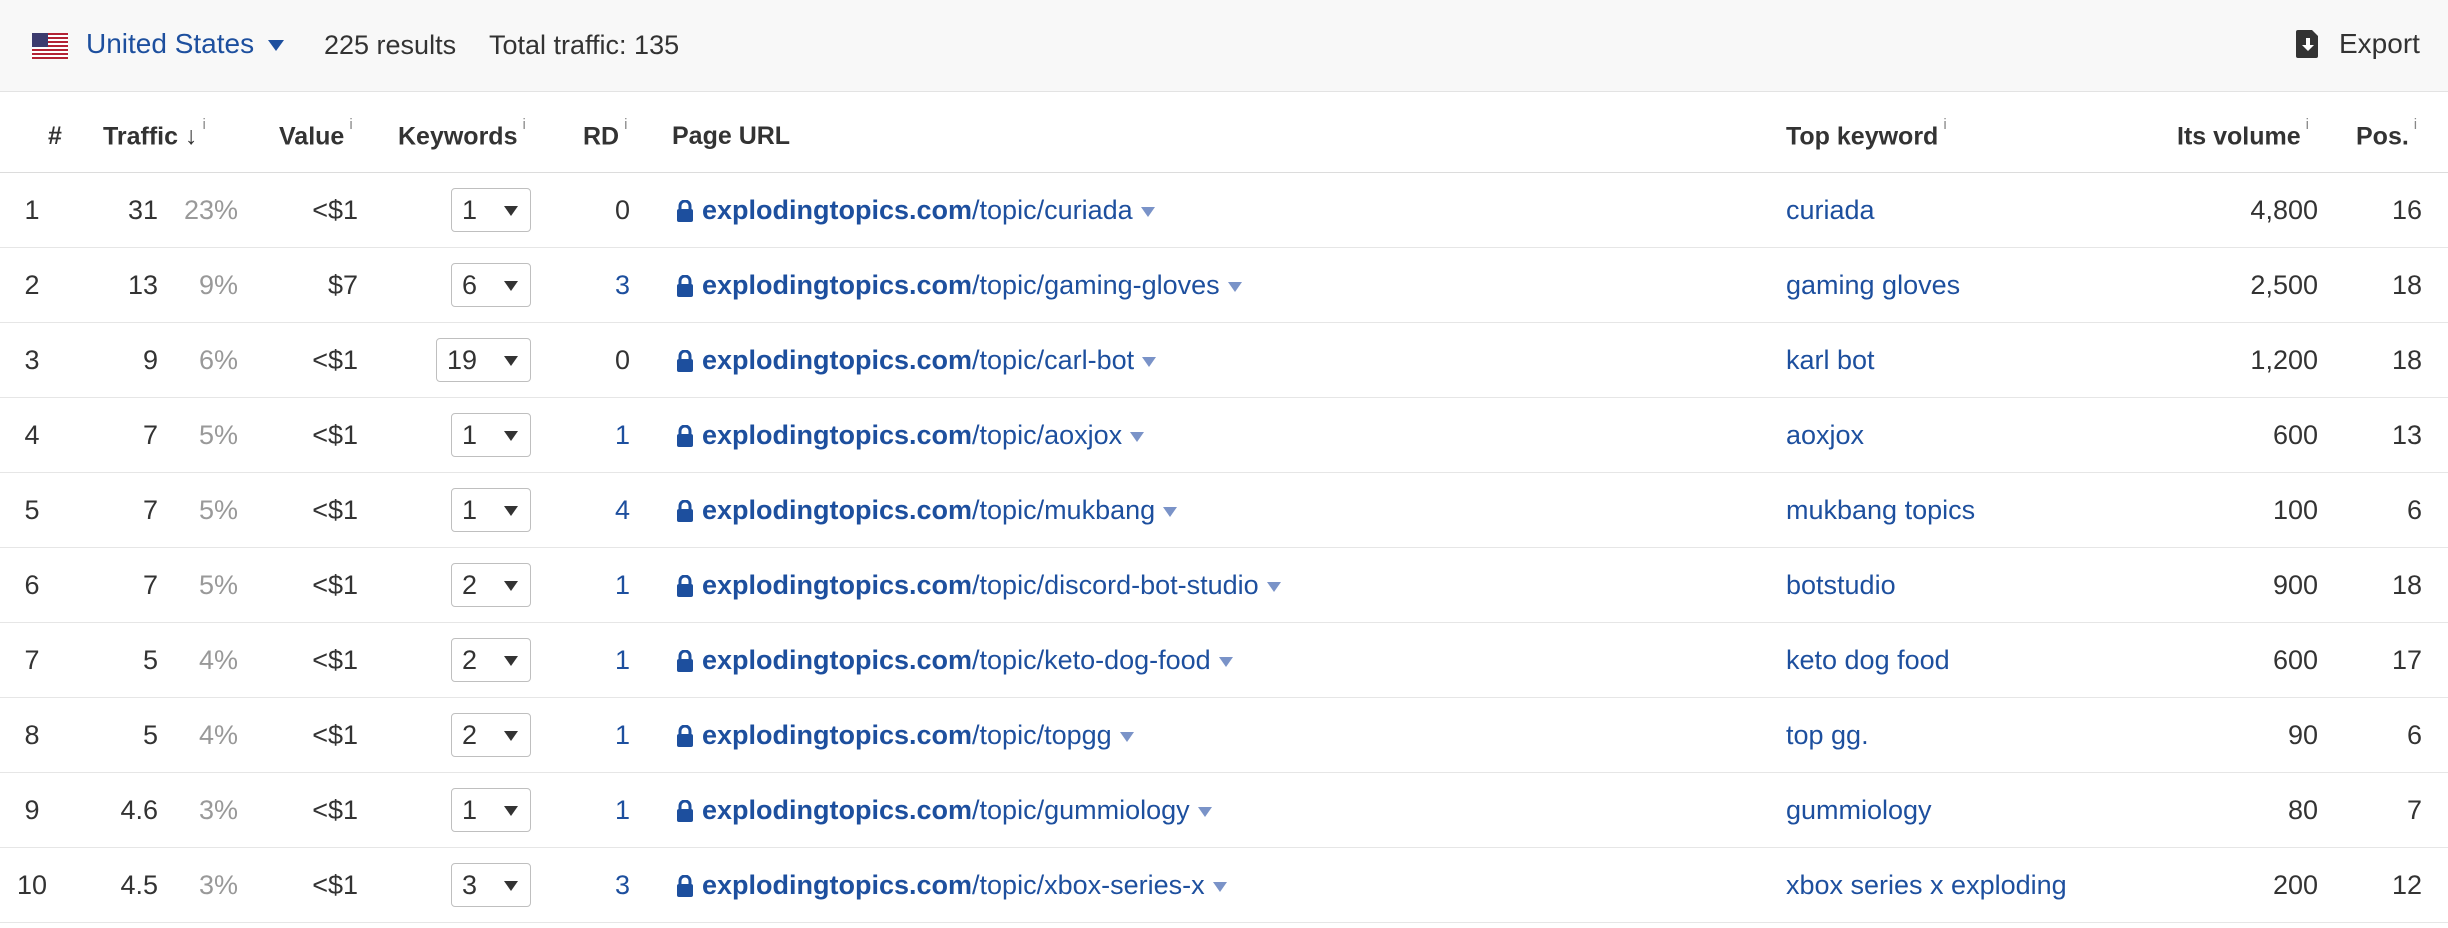 Image resolution: width=2448 pixels, height=928 pixels. Describe the element at coordinates (462, 133) in the screenshot. I see `col-keywords: Keywords i` at that location.